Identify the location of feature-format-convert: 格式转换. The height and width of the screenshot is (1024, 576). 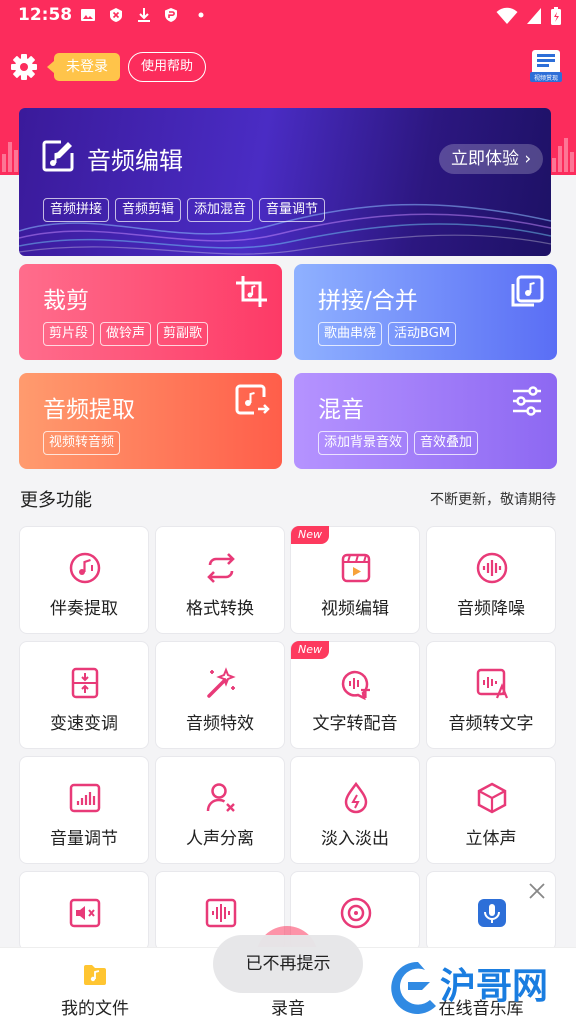
(220, 580).